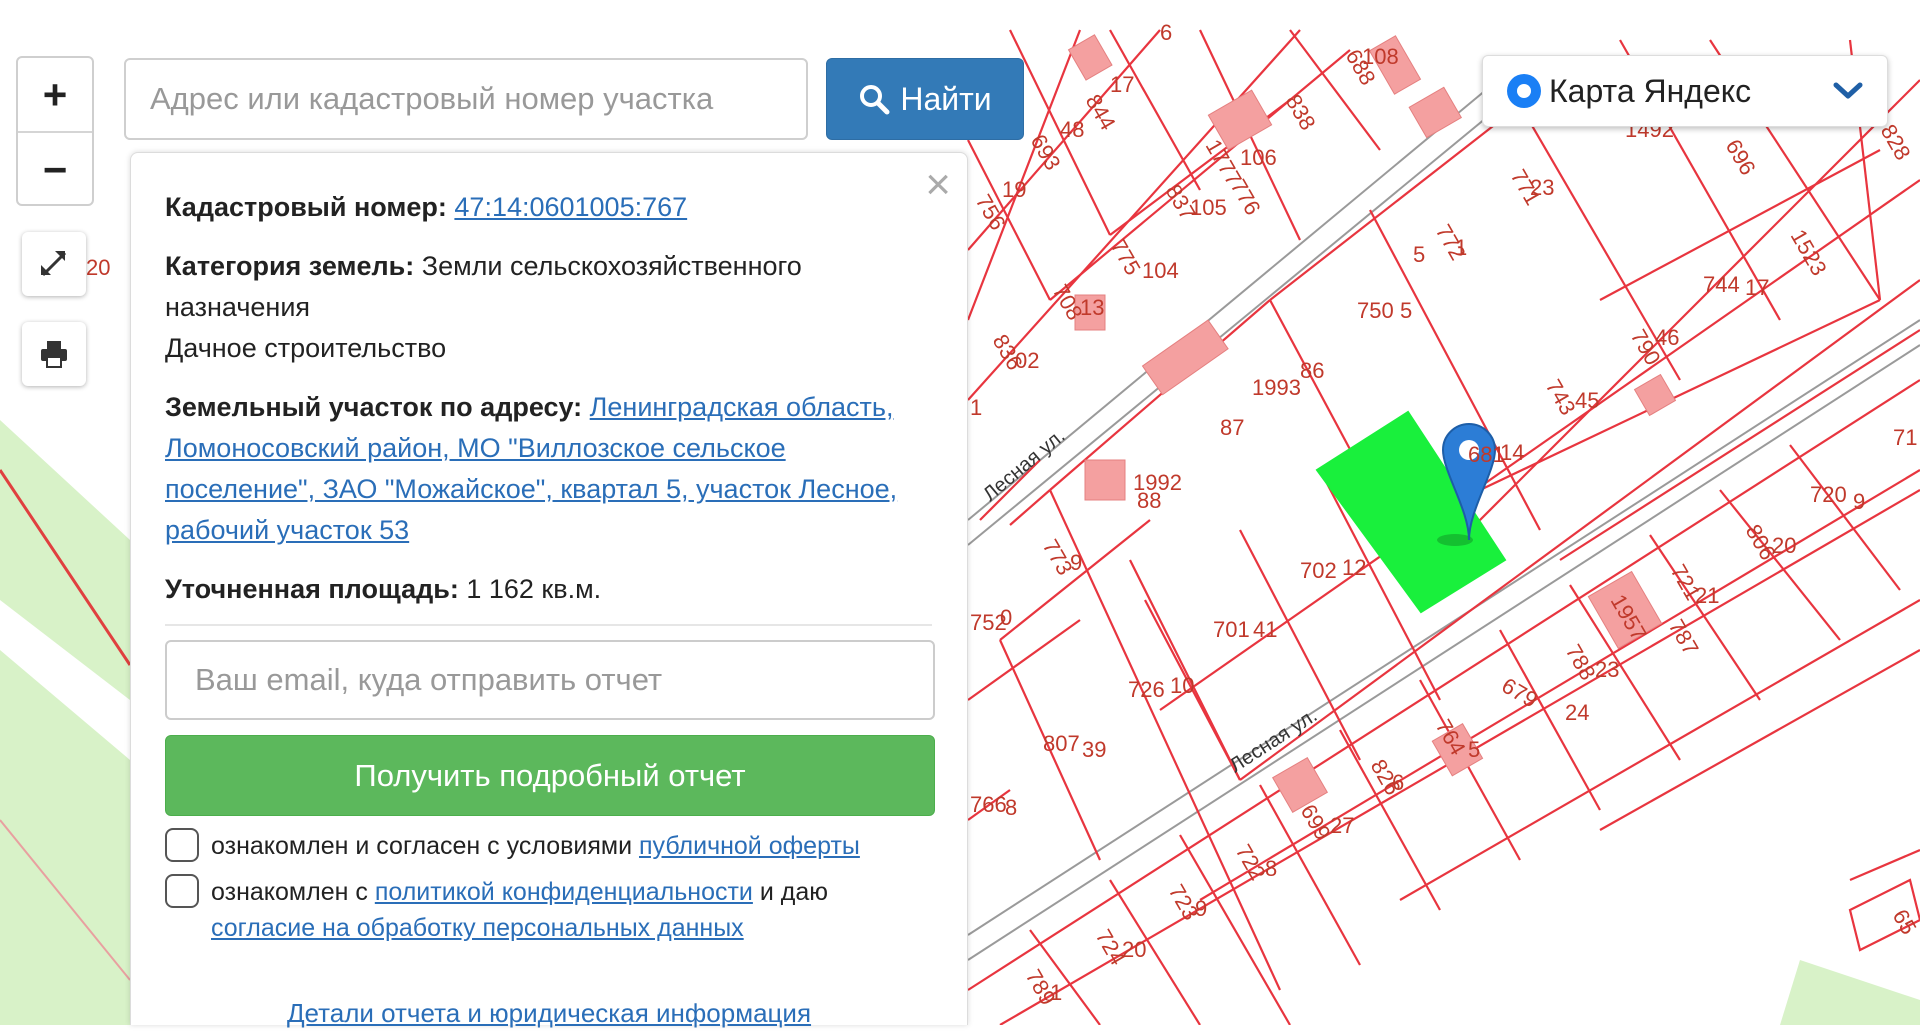  What do you see at coordinates (422, 846) in the screenshot?
I see `agree-offer-label: ознакомлен и согласен с условиями` at bounding box center [422, 846].